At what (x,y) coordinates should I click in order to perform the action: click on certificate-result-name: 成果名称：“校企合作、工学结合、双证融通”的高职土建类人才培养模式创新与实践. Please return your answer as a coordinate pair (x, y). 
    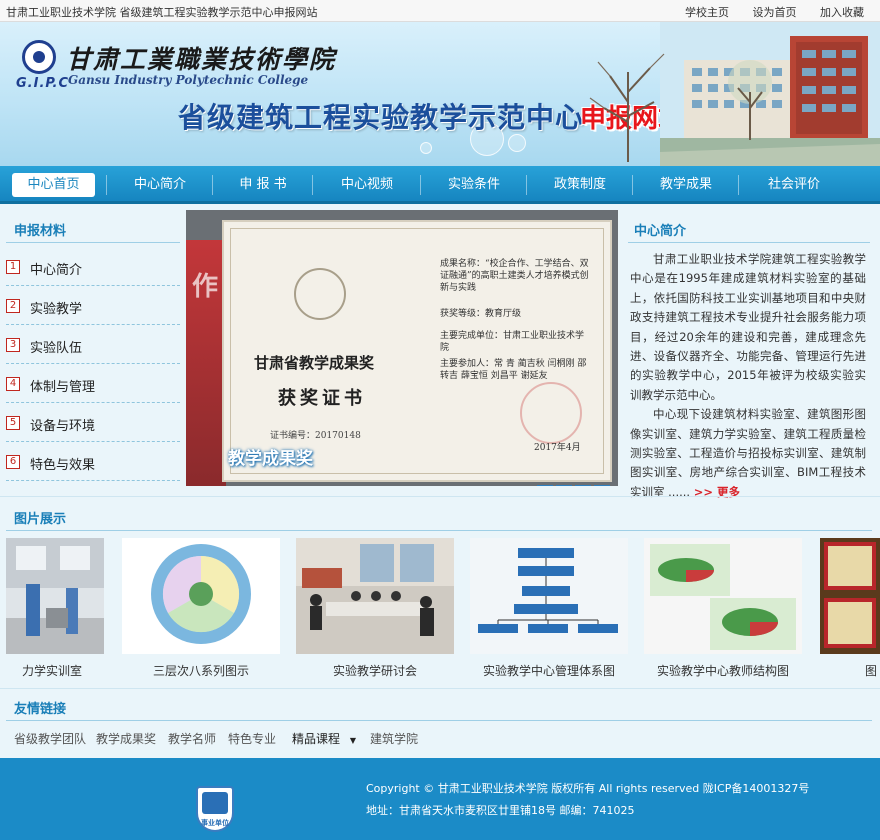
    Looking at the image, I should click on (514, 276).